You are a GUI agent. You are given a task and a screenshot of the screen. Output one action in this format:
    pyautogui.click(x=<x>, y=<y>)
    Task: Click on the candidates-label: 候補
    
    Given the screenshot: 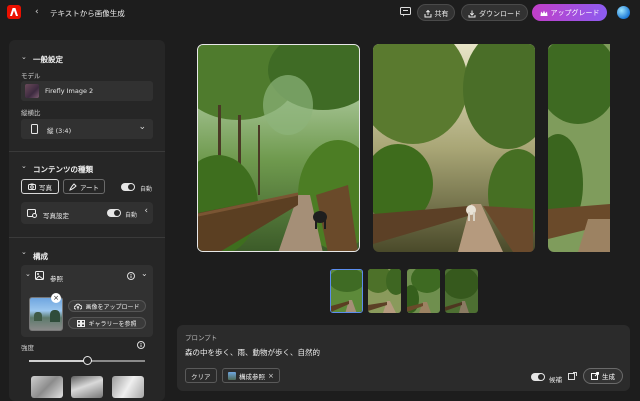 What is the action you would take?
    pyautogui.click(x=555, y=380)
    